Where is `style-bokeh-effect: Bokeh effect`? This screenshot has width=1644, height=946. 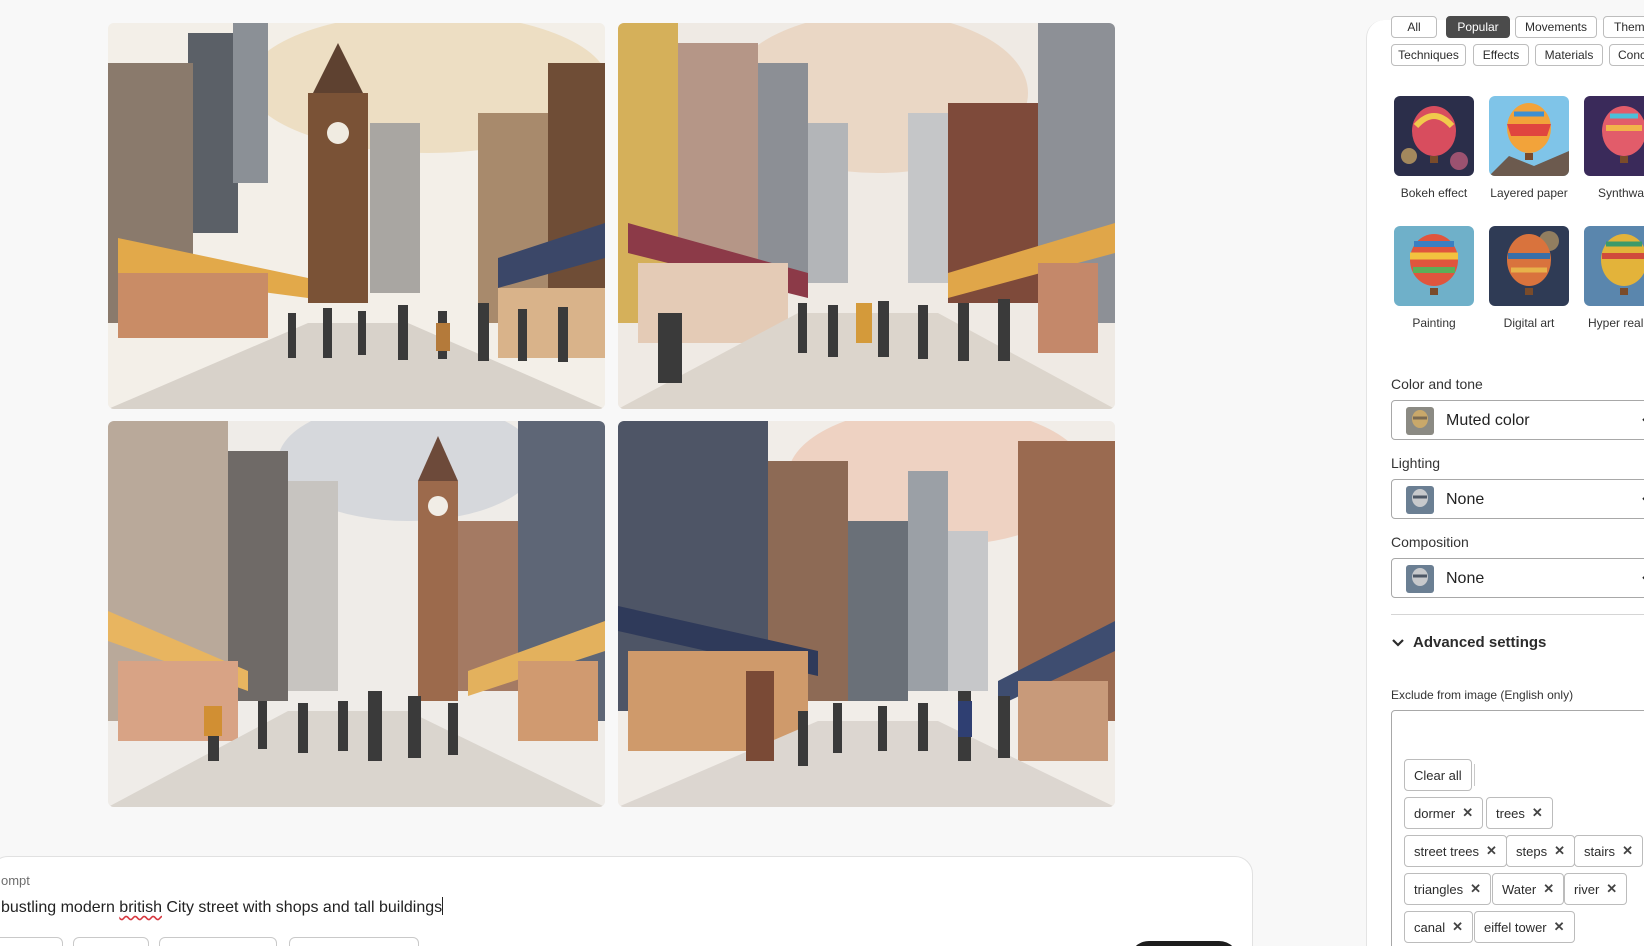 style-bokeh-effect: Bokeh effect is located at coordinates (1435, 148).